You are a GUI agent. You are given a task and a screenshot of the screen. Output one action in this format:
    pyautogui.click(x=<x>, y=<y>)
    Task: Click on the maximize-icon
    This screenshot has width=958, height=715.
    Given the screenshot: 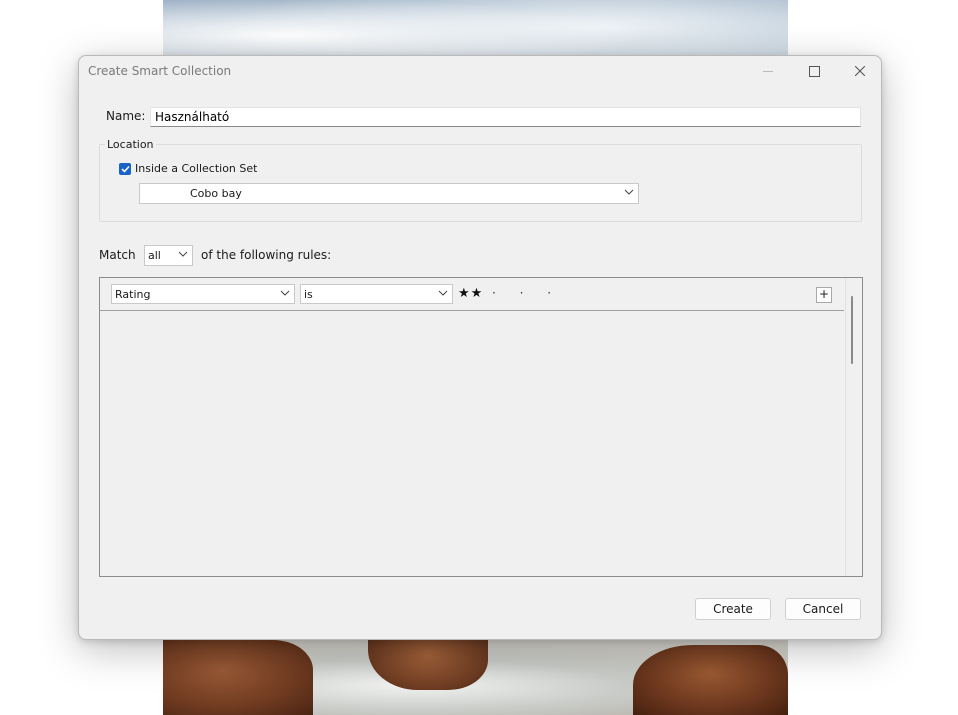 What is the action you would take?
    pyautogui.click(x=814, y=71)
    